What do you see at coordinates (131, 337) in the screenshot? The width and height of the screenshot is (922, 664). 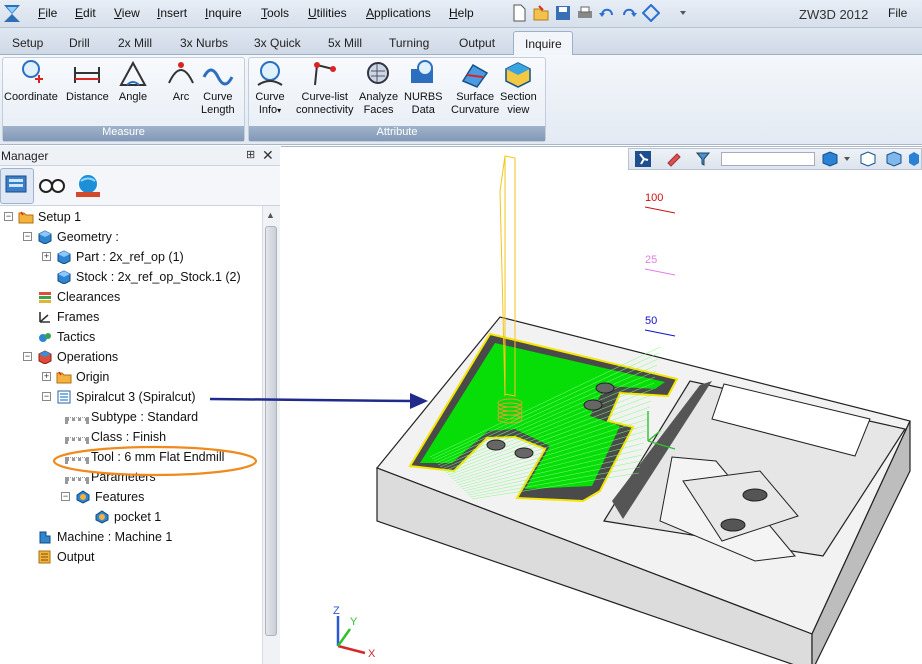 I see `tree-node: Tactics` at bounding box center [131, 337].